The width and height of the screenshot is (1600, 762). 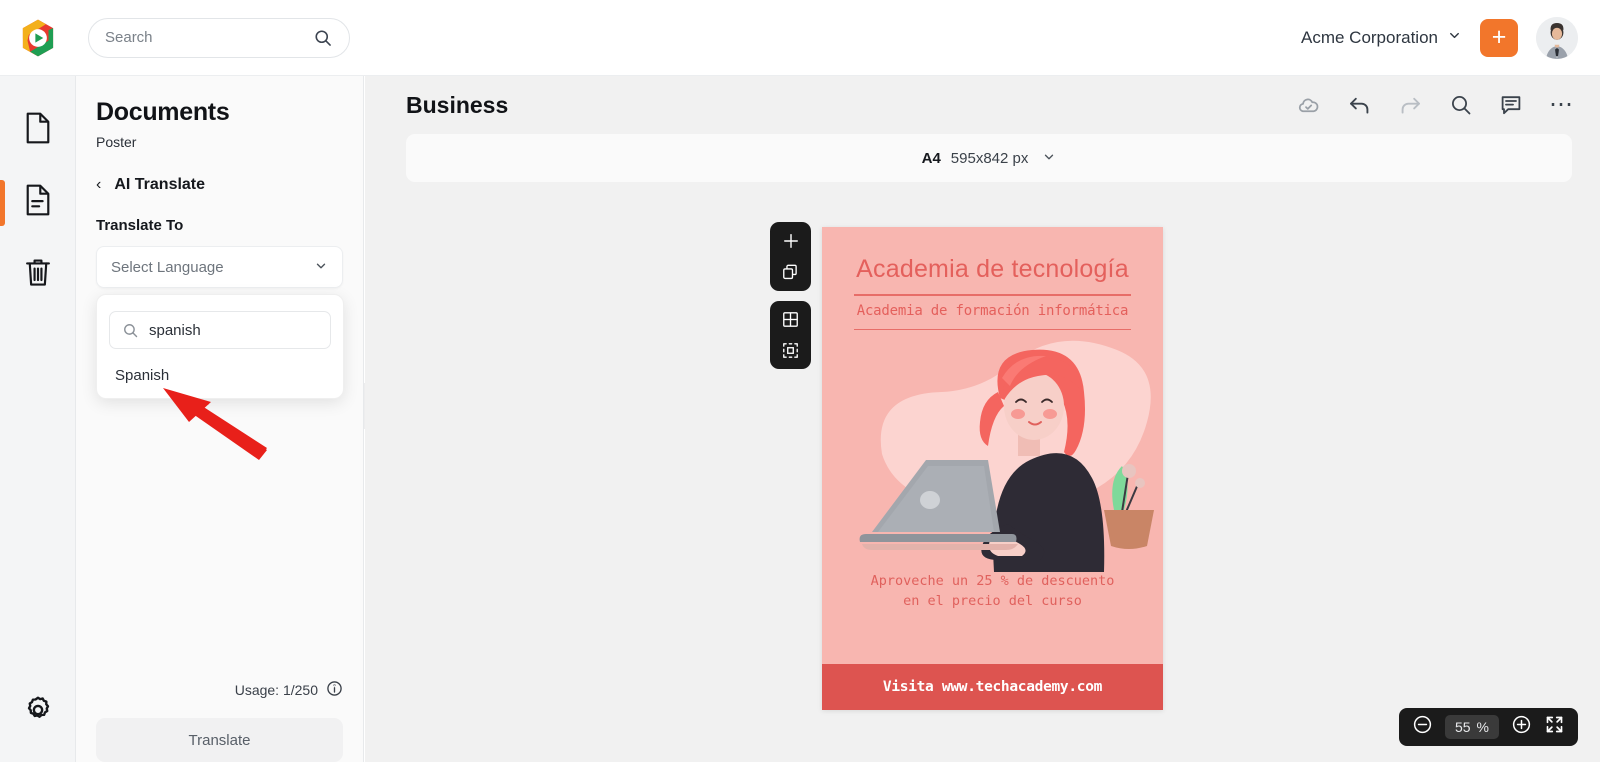 I want to click on rail-item-settings, so click(x=38, y=712).